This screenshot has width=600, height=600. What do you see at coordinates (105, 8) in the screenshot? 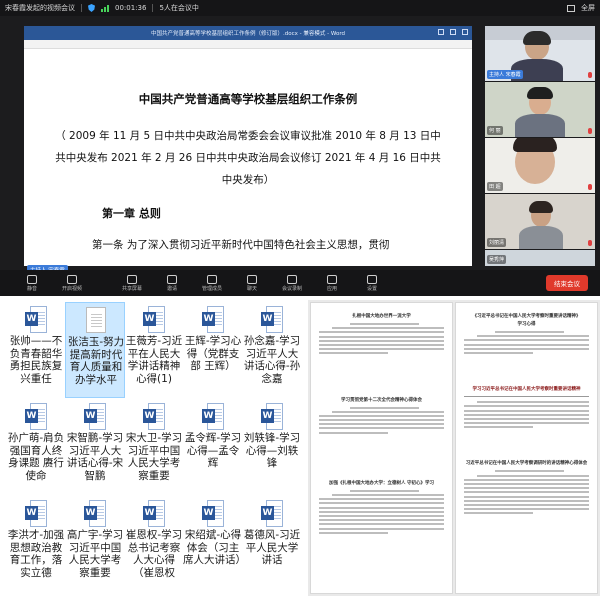
I see `signal-icon` at bounding box center [105, 8].